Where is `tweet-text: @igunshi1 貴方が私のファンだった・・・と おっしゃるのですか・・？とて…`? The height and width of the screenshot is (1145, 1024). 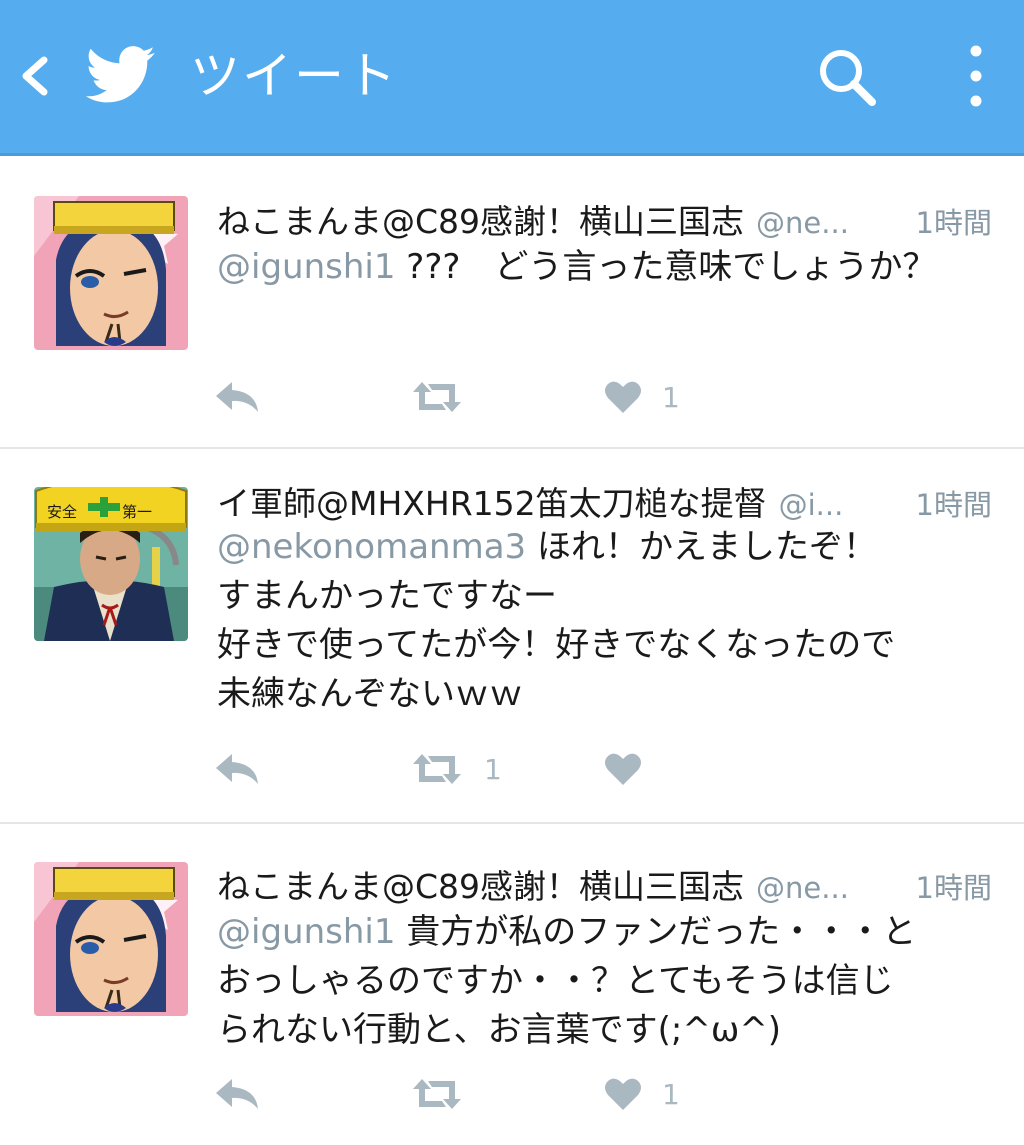 tweet-text: @igunshi1 貴方が私のファンだった・・・と おっしゃるのですか・・？とて… is located at coordinates (604, 981).